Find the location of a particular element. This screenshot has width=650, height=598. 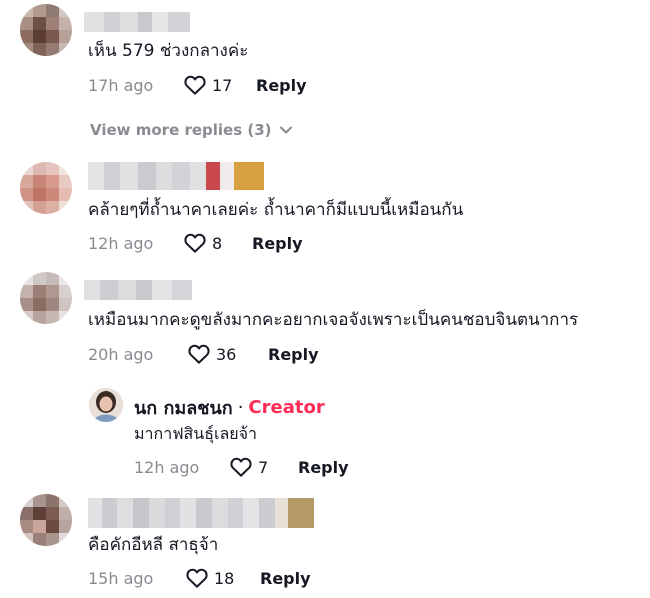

comment-text: คือคักอีหลี สาธุจ้า is located at coordinates (153, 545).